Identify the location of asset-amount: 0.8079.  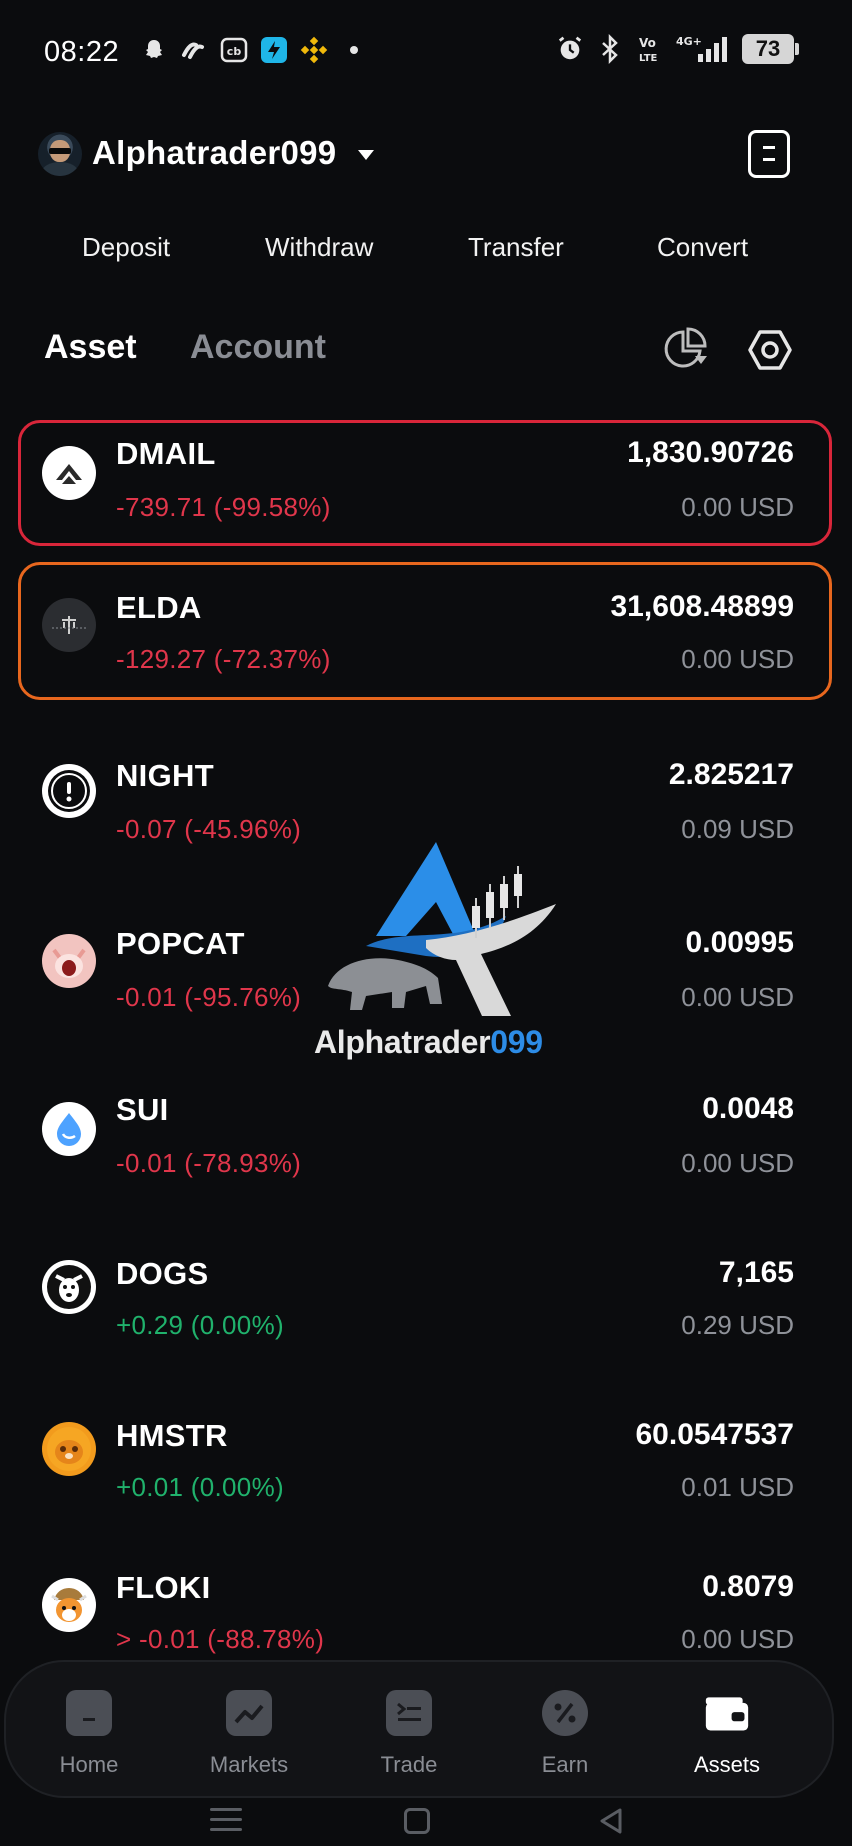
(748, 1586).